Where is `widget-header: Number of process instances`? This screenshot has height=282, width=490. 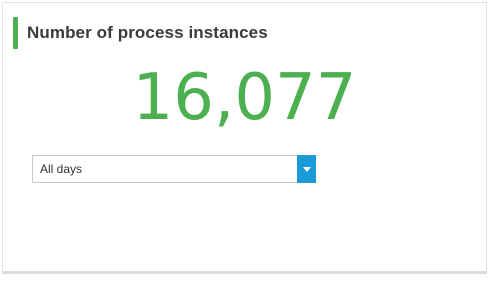 widget-header: Number of process instances is located at coordinates (140, 33).